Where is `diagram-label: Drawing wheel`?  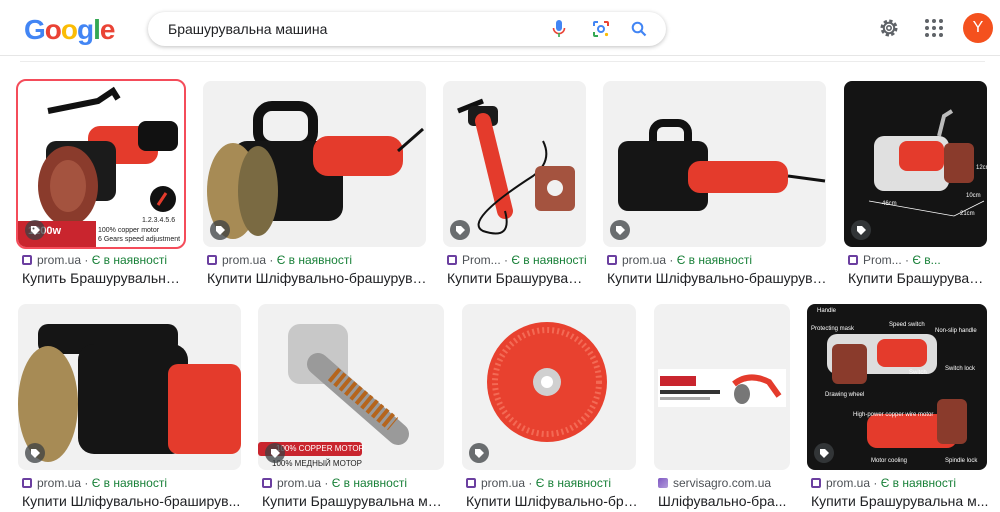 diagram-label: Drawing wheel is located at coordinates (845, 395).